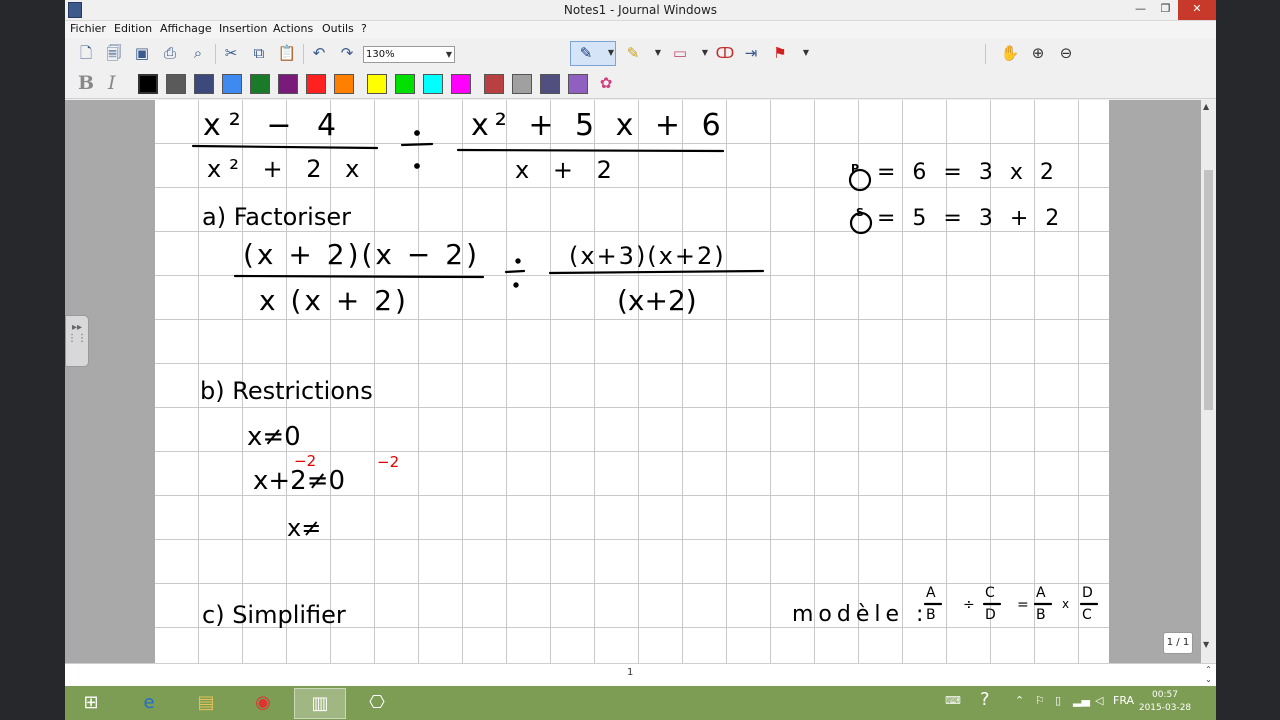 Image resolution: width=1280 pixels, height=720 pixels. What do you see at coordinates (231, 53) in the screenshot?
I see `cut-icon: ✂` at bounding box center [231, 53].